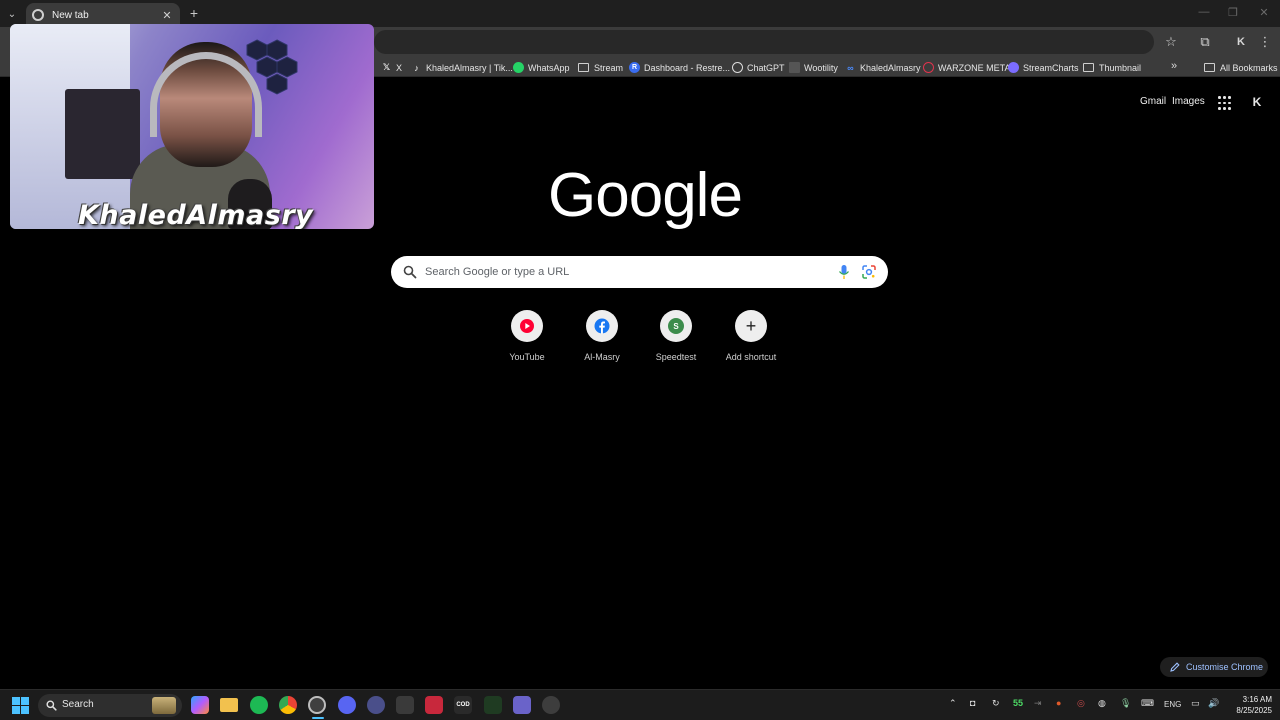  Describe the element at coordinates (821, 67) in the screenshot. I see `bookmark-label: Wootility` at that location.